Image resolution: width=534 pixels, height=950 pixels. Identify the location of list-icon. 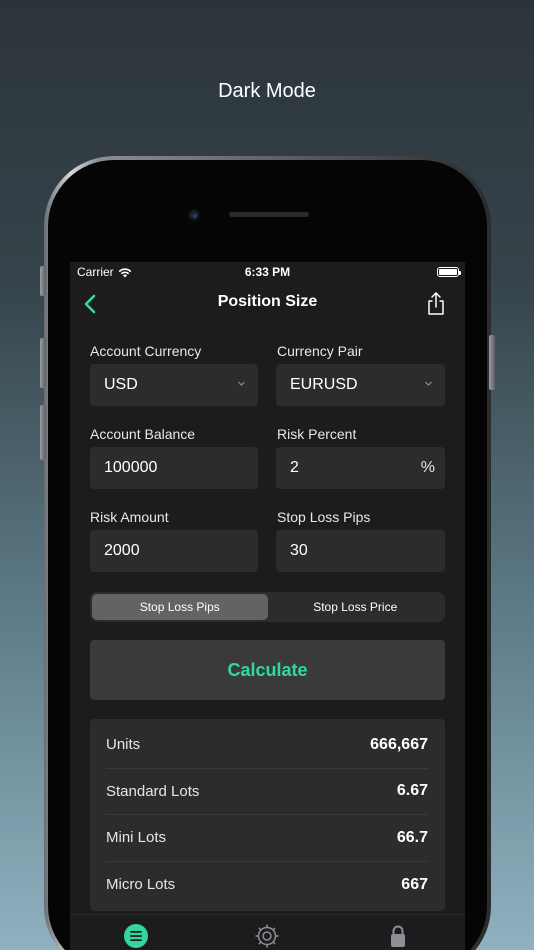
(136, 936).